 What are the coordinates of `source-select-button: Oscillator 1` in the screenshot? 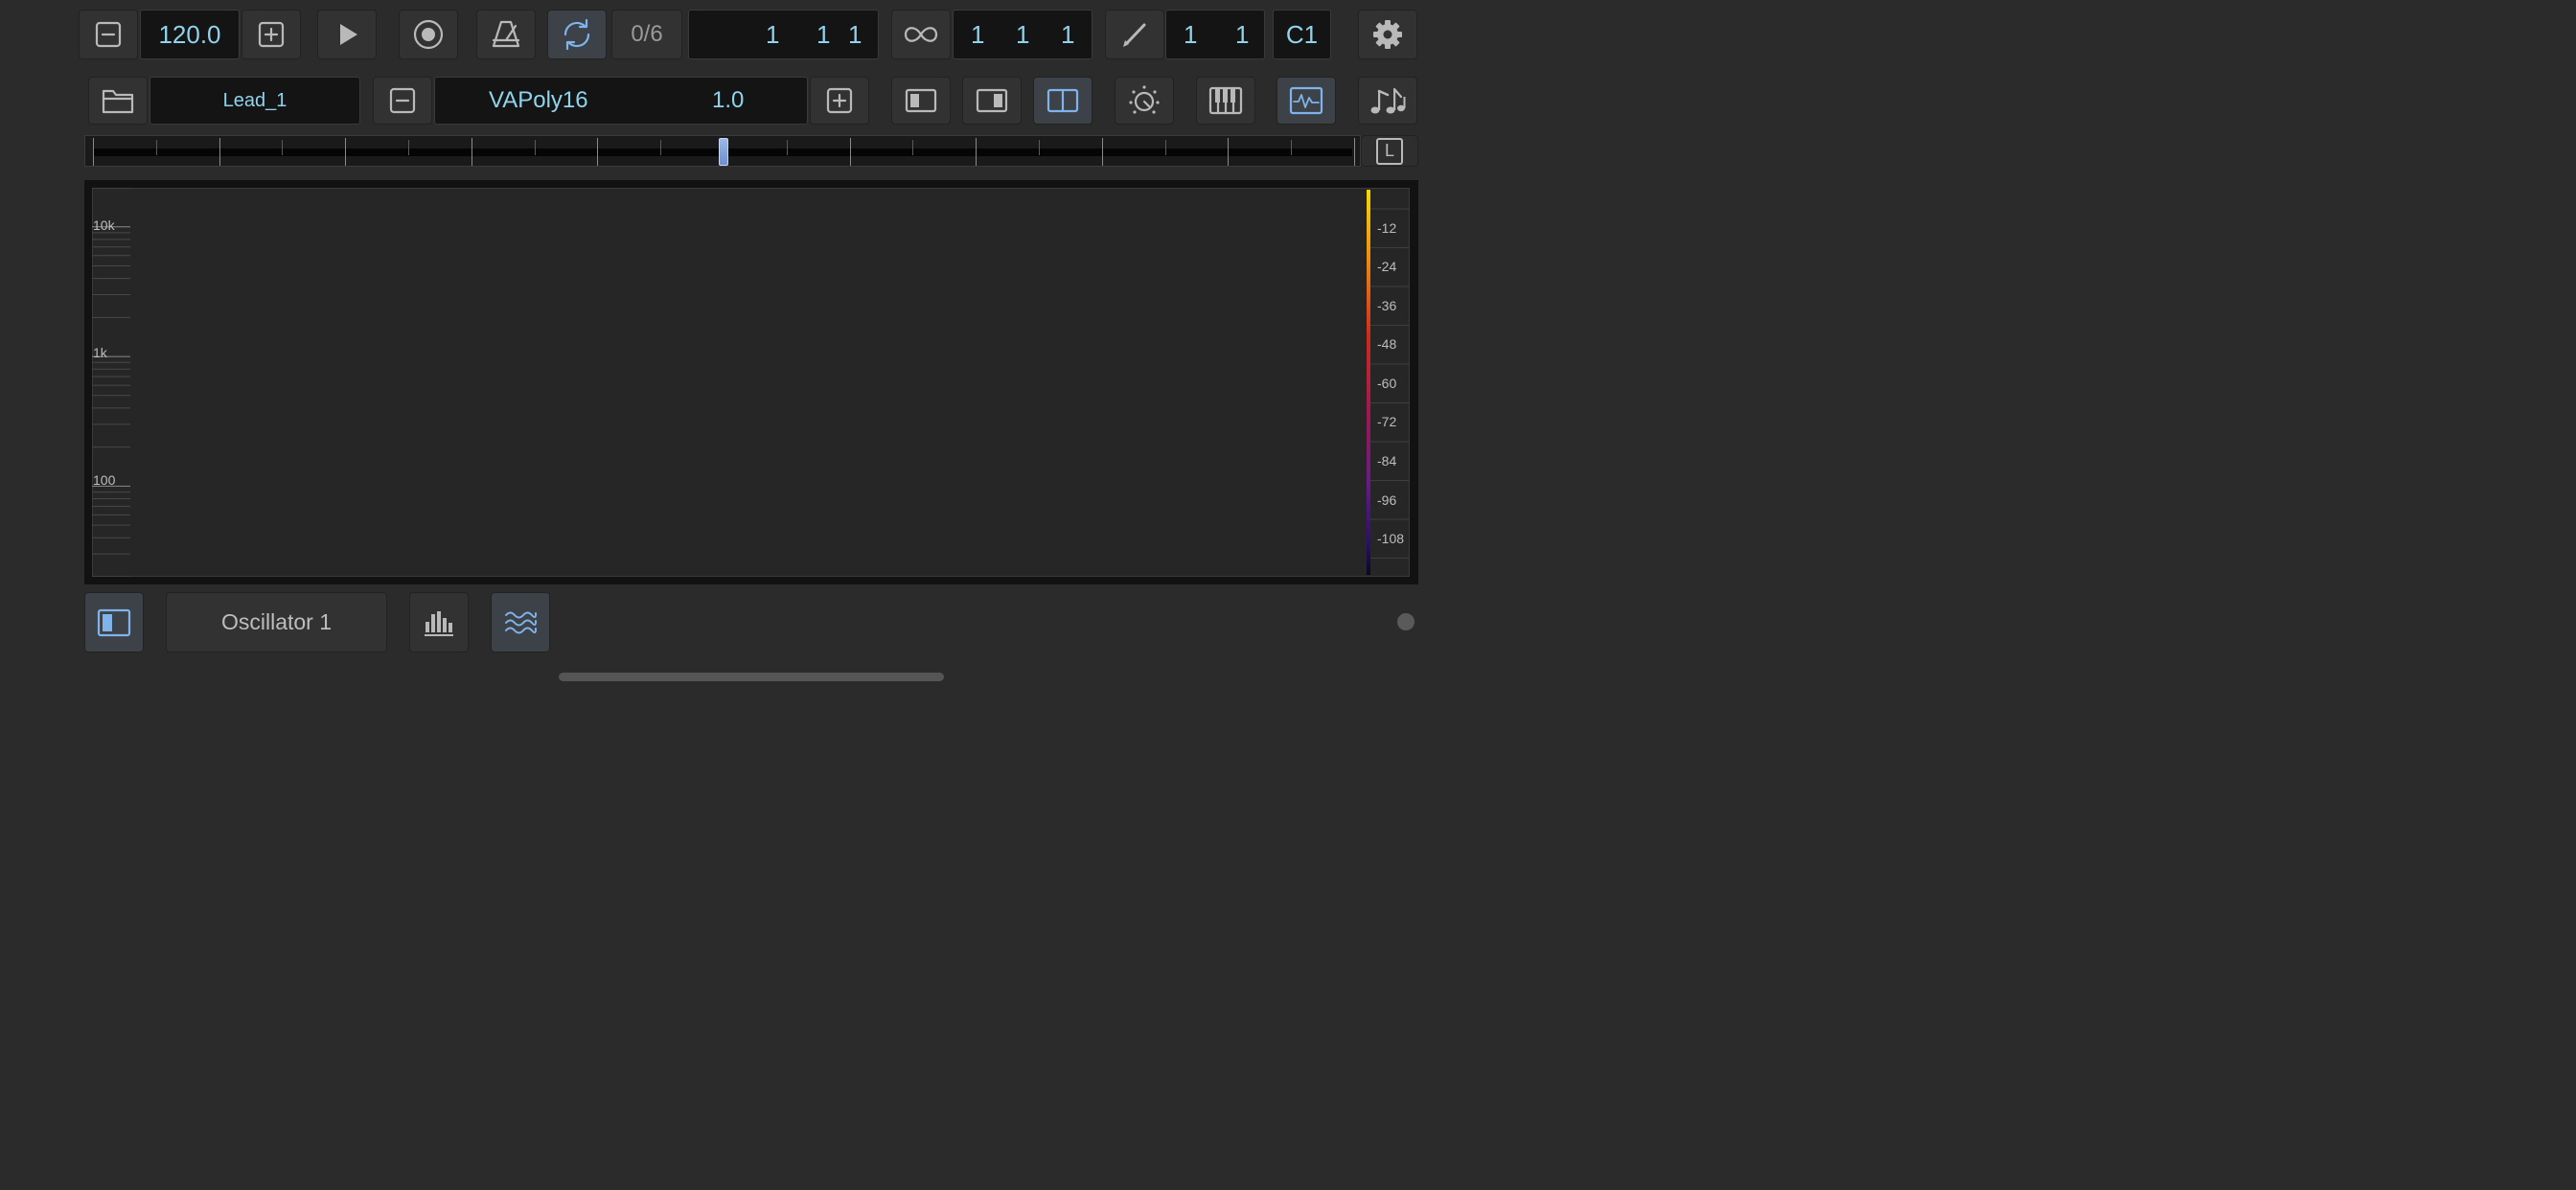 It's located at (276, 622).